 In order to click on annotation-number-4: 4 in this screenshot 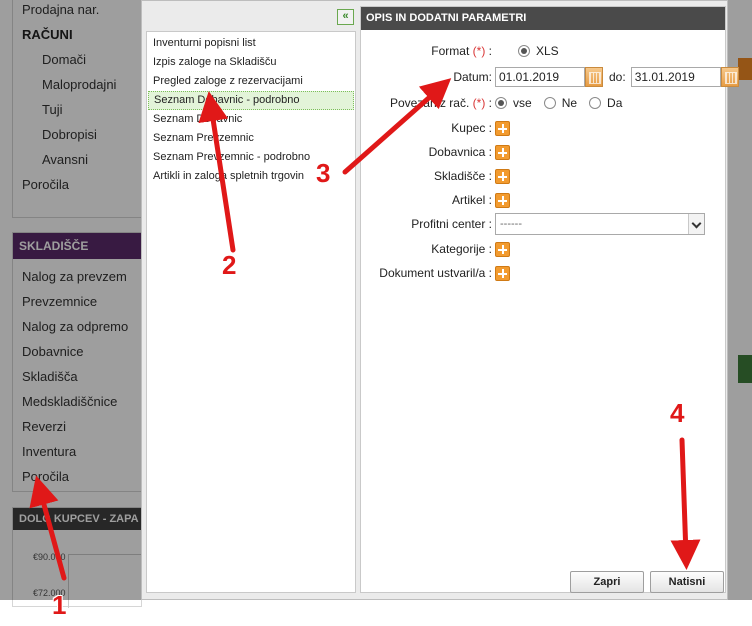, I will do `click(677, 413)`.